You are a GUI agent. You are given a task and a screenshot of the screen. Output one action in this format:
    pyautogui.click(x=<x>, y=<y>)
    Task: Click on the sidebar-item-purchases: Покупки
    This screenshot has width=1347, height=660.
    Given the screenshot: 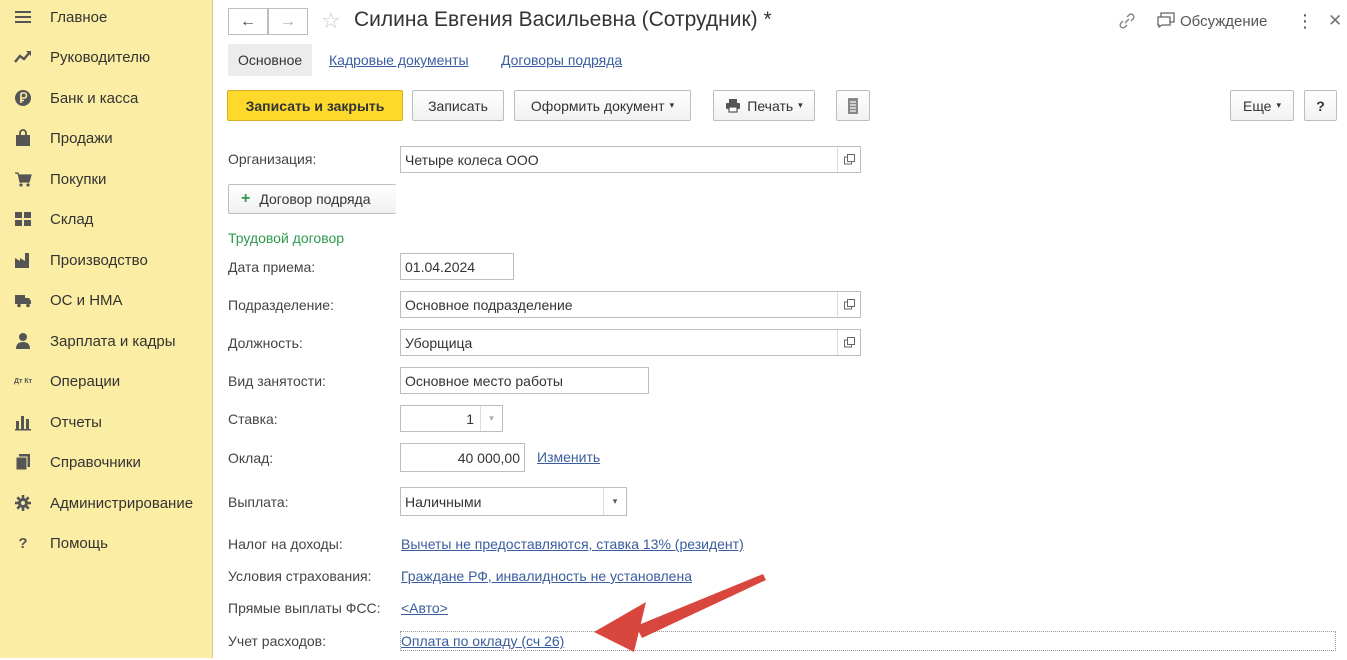 What is the action you would take?
    pyautogui.click(x=106, y=179)
    